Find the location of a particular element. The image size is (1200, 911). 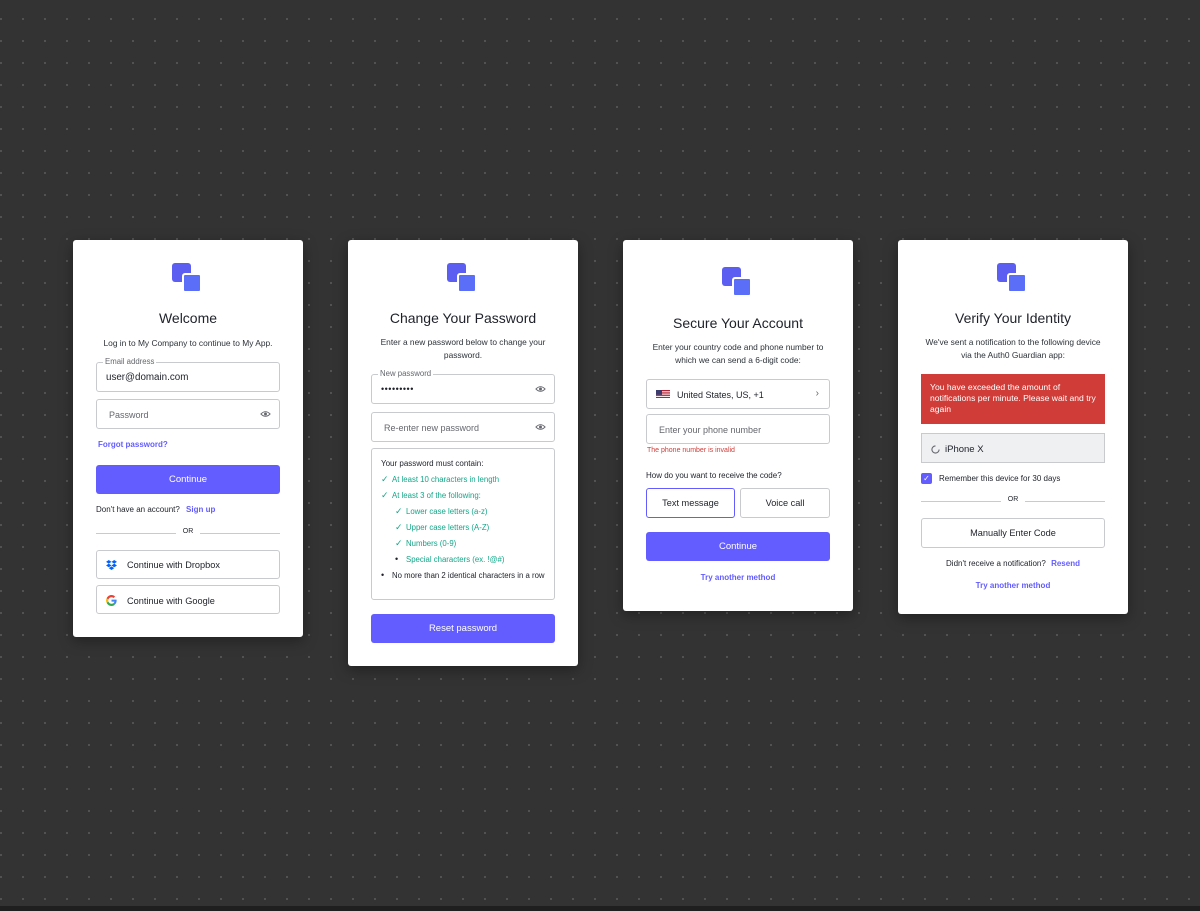

new-password-label: New password is located at coordinates (406, 373).